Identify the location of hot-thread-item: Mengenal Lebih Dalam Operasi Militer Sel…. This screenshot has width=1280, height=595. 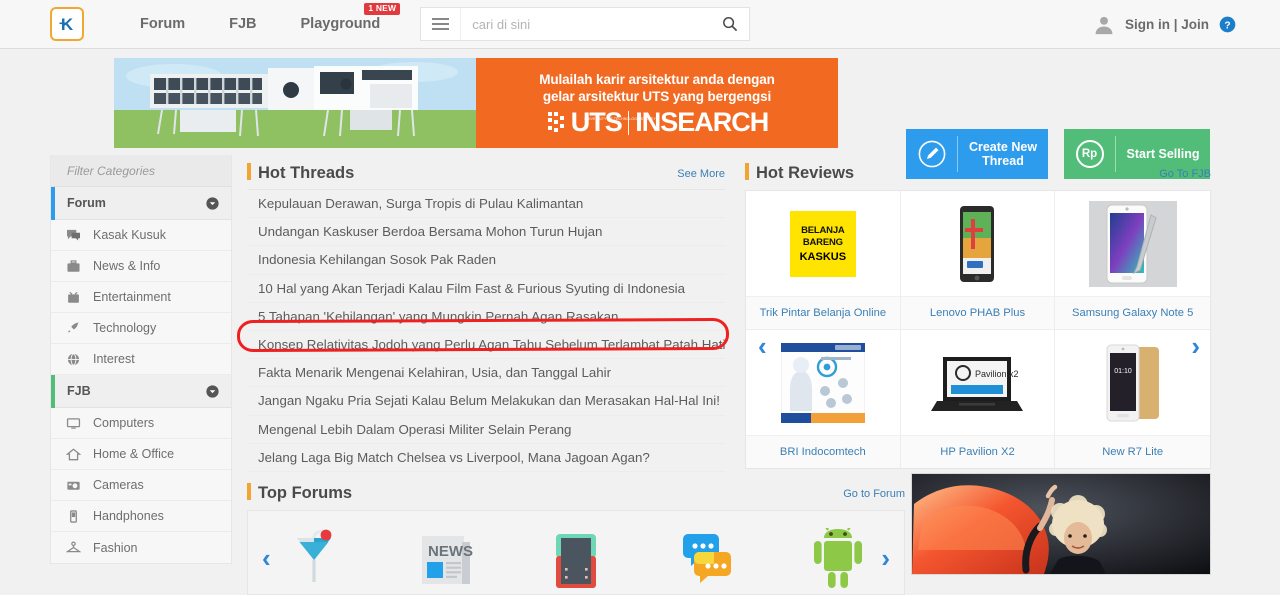
(486, 430).